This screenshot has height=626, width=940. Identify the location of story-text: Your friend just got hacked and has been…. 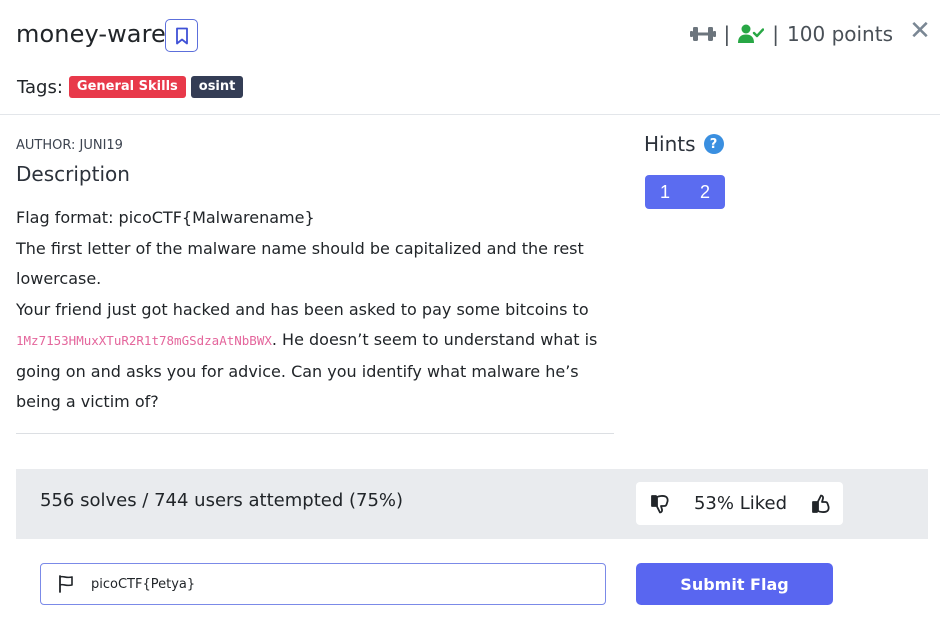
(307, 355).